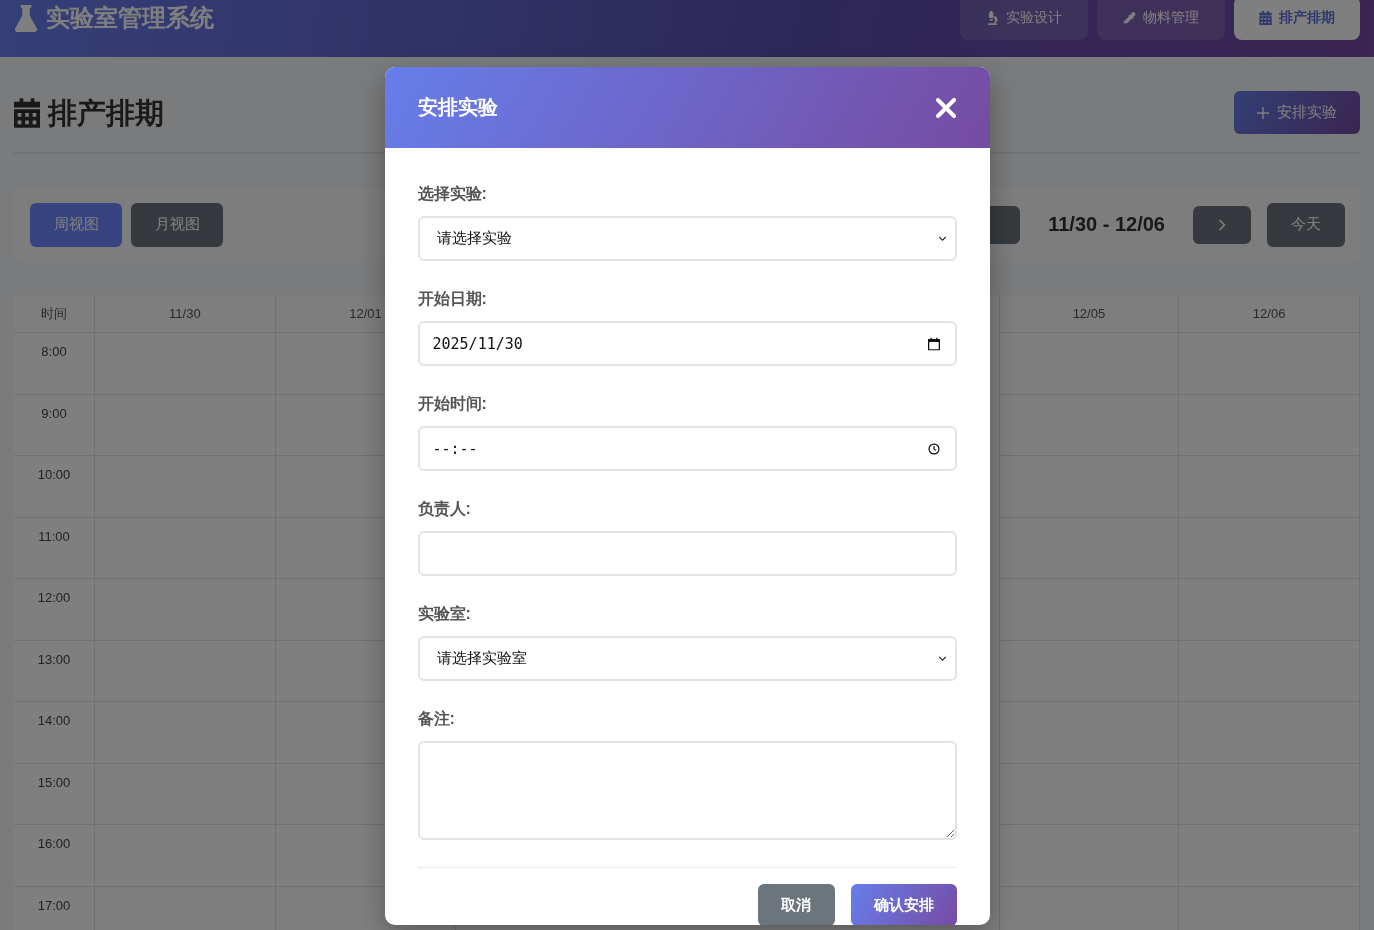 This screenshot has height=930, width=1374. Describe the element at coordinates (933, 448) in the screenshot. I see `clock-icon` at that location.